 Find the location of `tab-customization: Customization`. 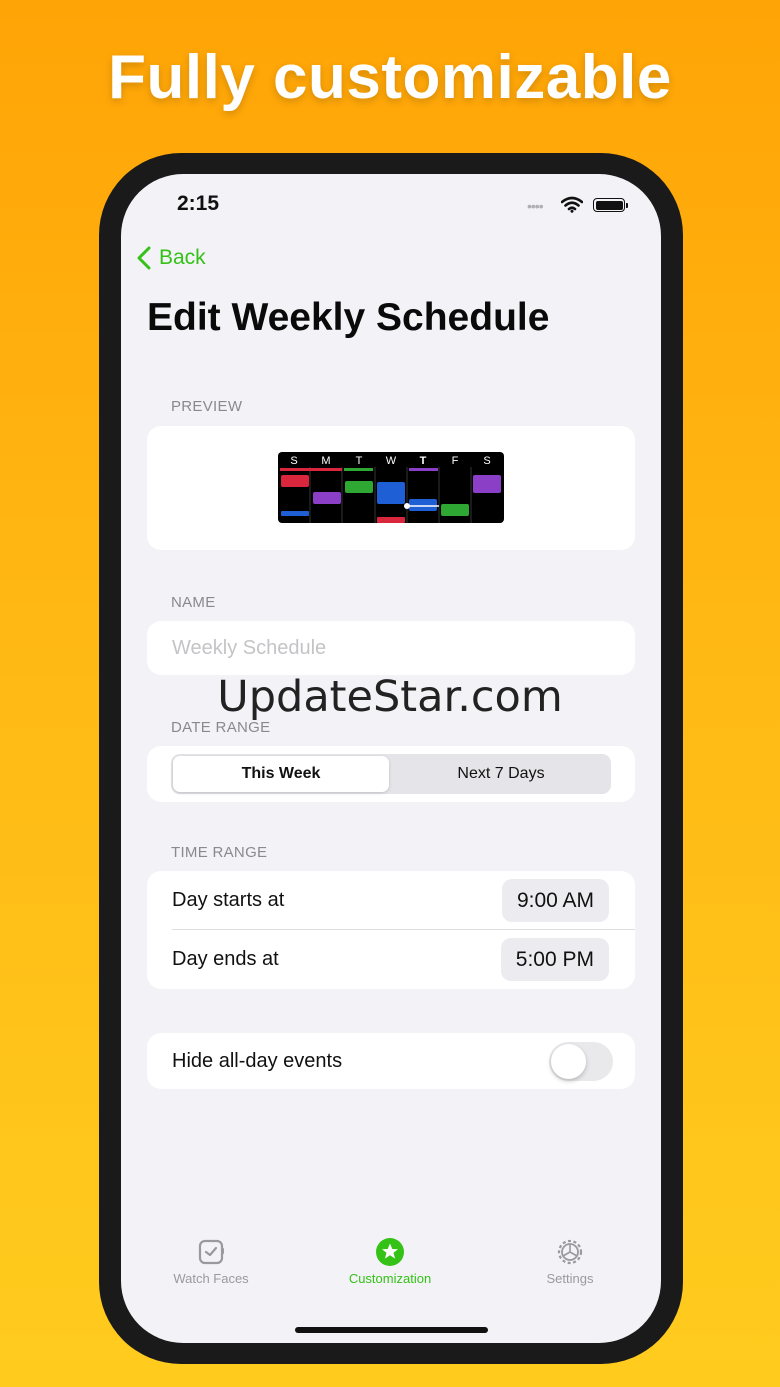

tab-customization: Customization is located at coordinates (390, 1261).